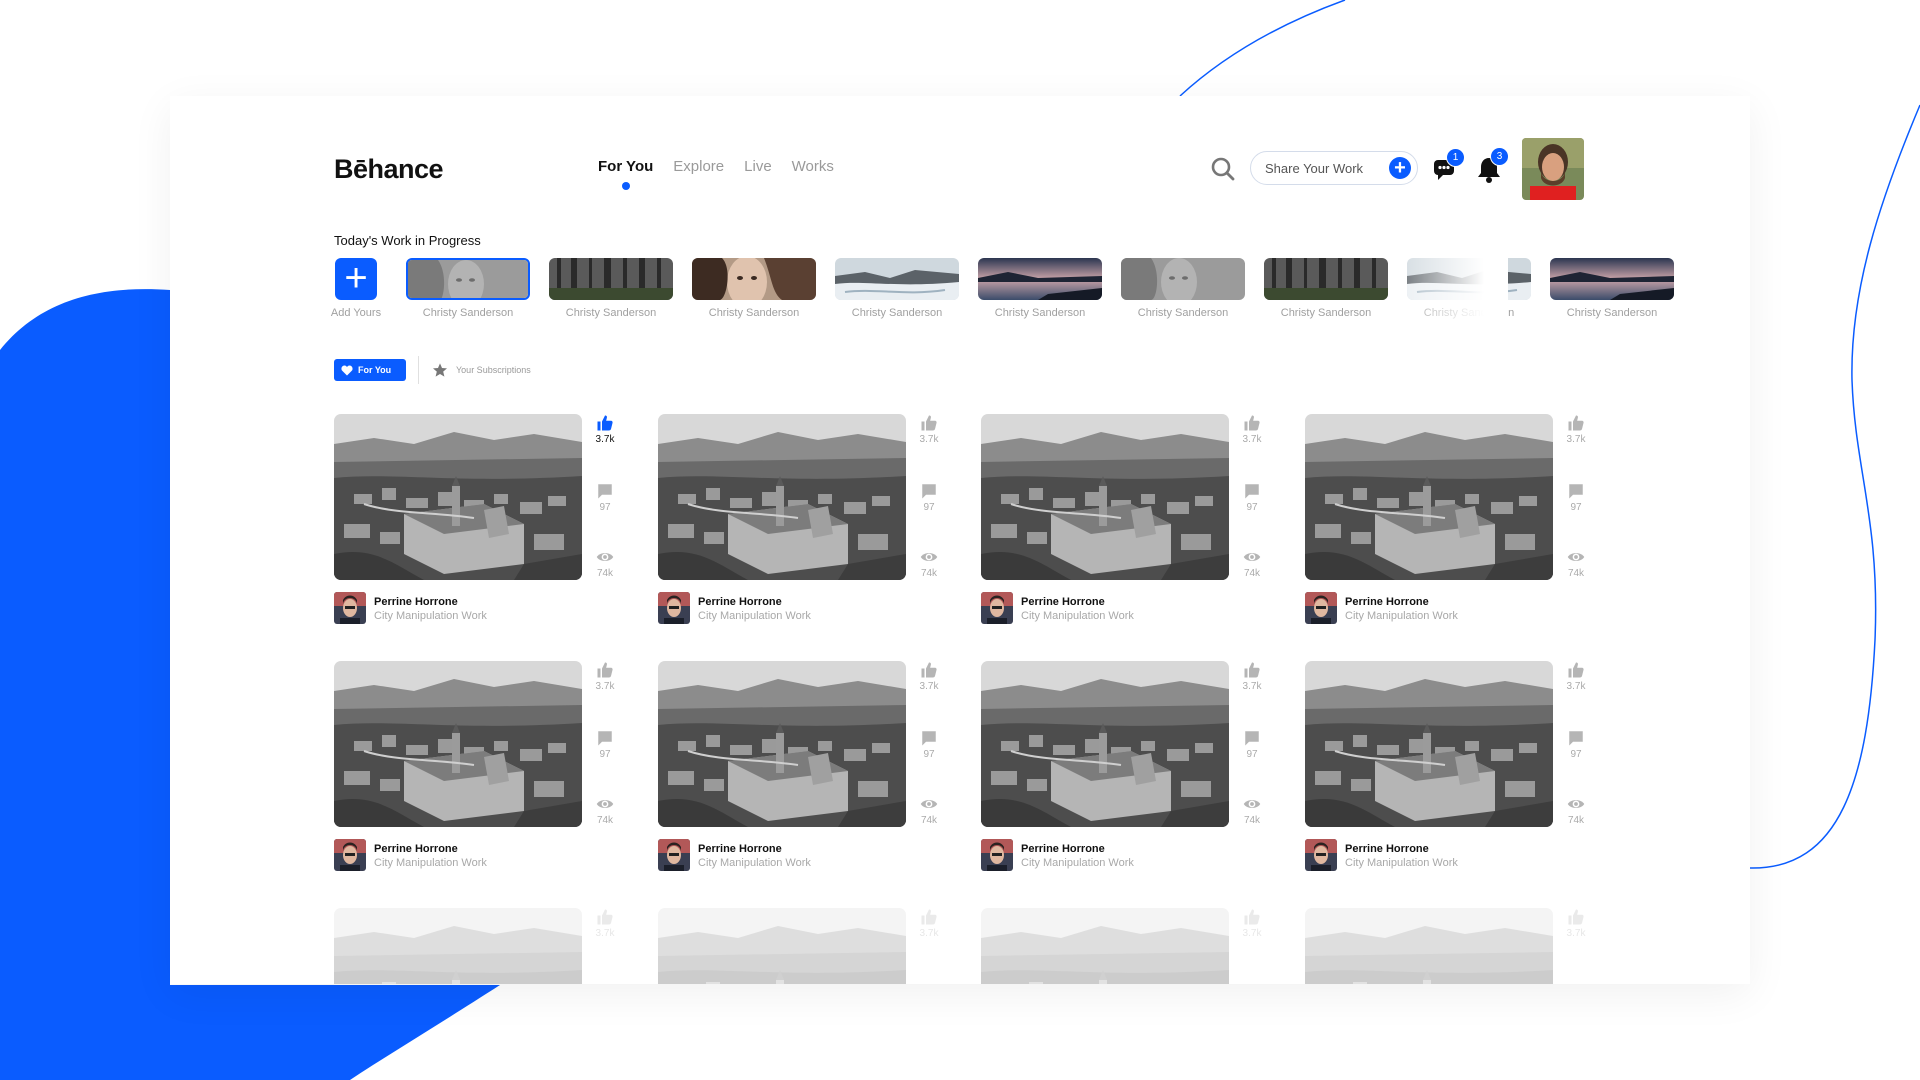  I want to click on user-avatar, so click(1553, 169).